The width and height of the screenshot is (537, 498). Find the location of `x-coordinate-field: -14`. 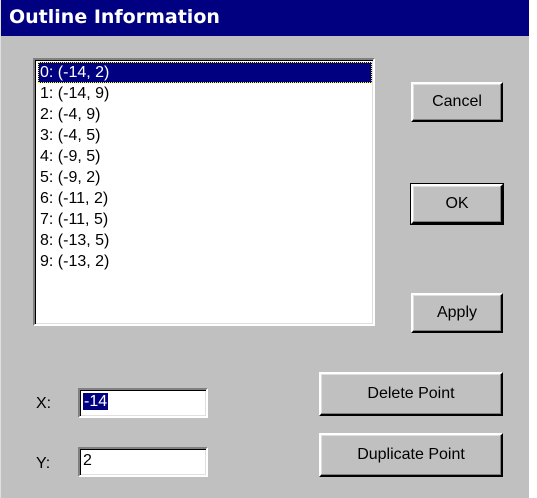

x-coordinate-field: -14 is located at coordinates (143, 403).